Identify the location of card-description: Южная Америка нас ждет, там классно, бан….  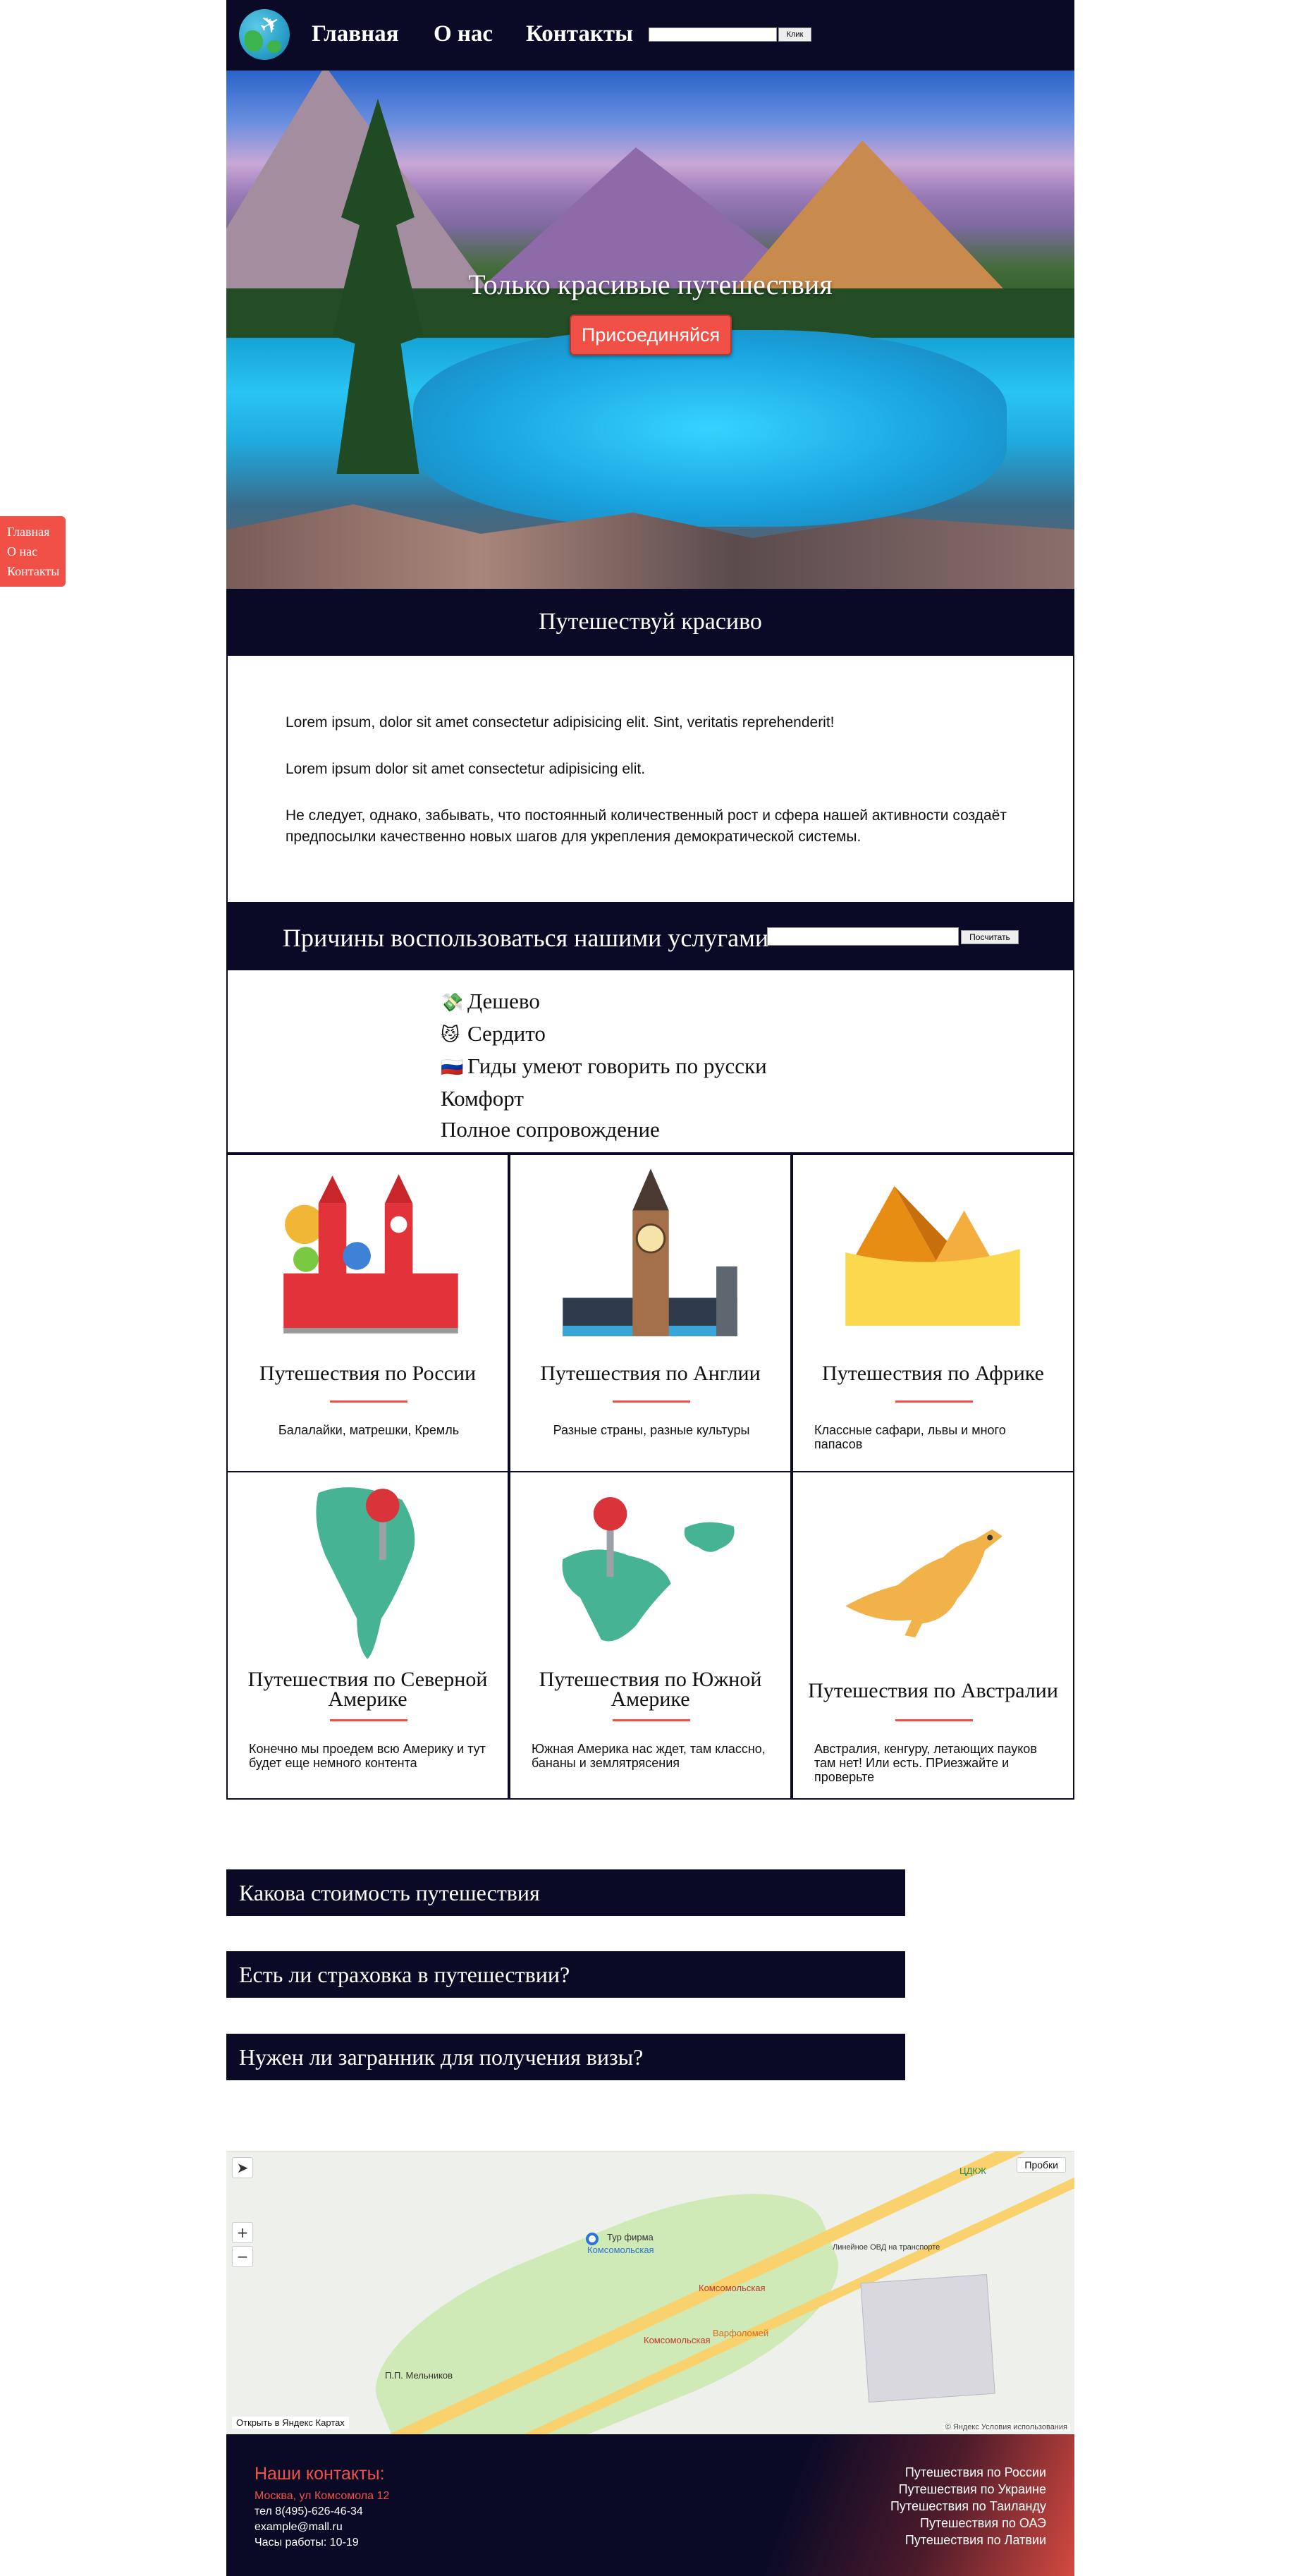
(649, 1756).